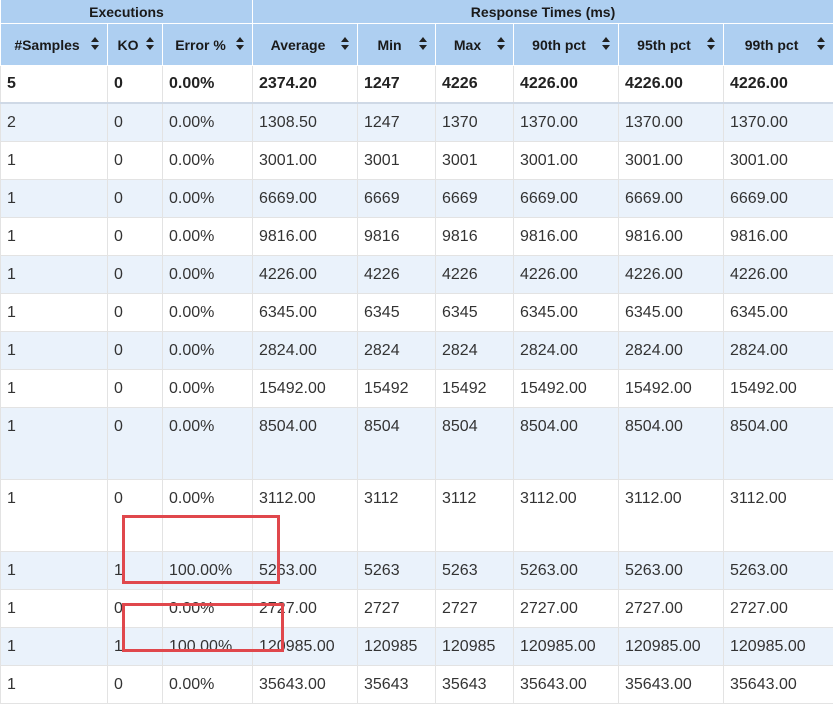 This screenshot has width=833, height=704. I want to click on column-header-label: #Samples, so click(46, 45).